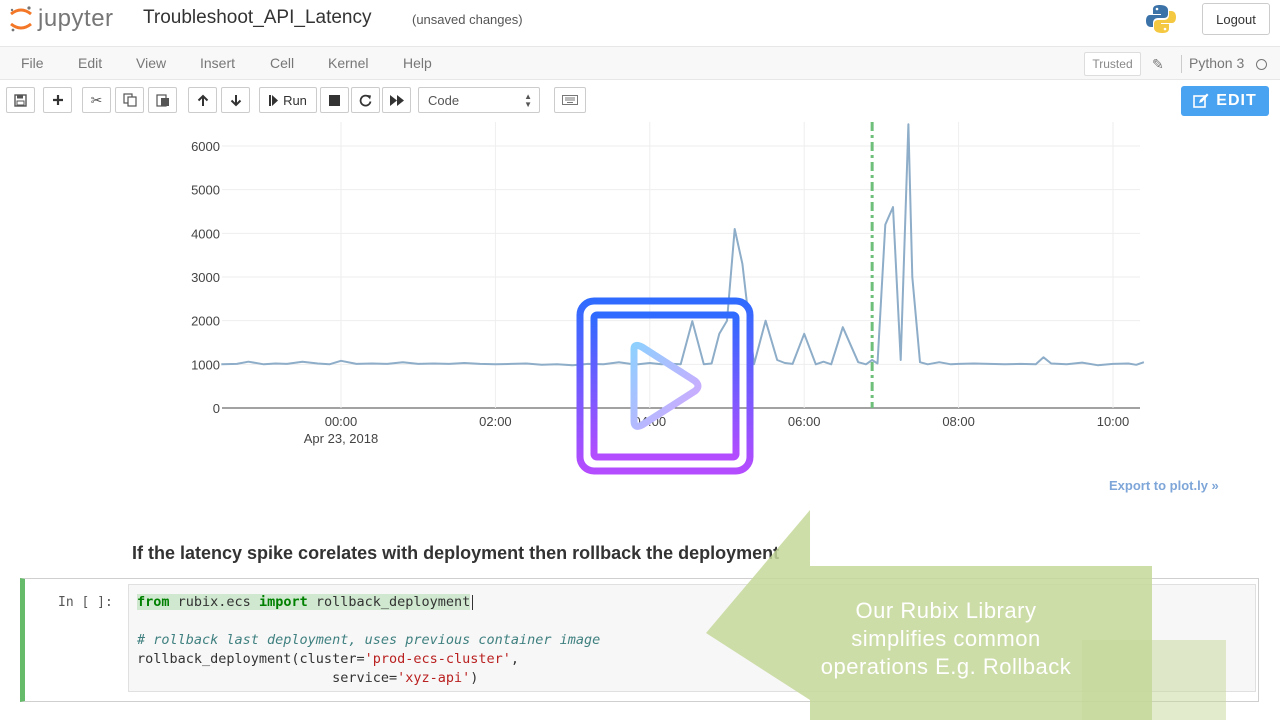  Describe the element at coordinates (205, 190) in the screenshot. I see `y-tick-label: 5000` at that location.